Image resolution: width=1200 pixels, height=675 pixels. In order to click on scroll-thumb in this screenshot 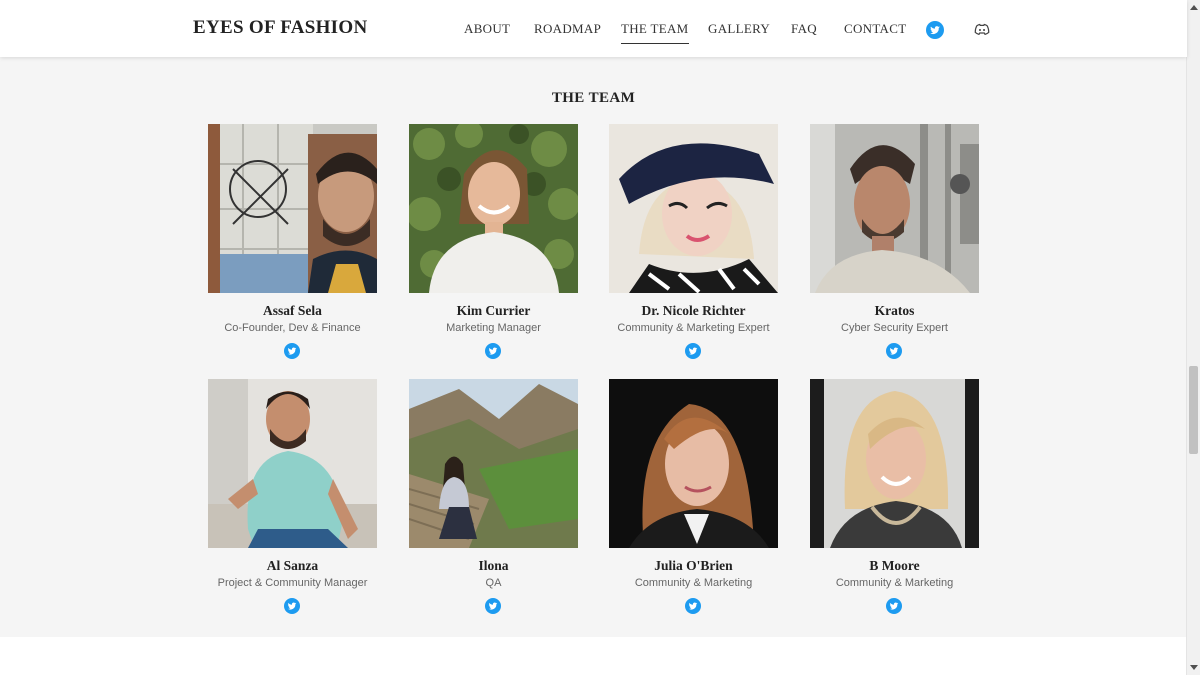, I will do `click(1193, 410)`.